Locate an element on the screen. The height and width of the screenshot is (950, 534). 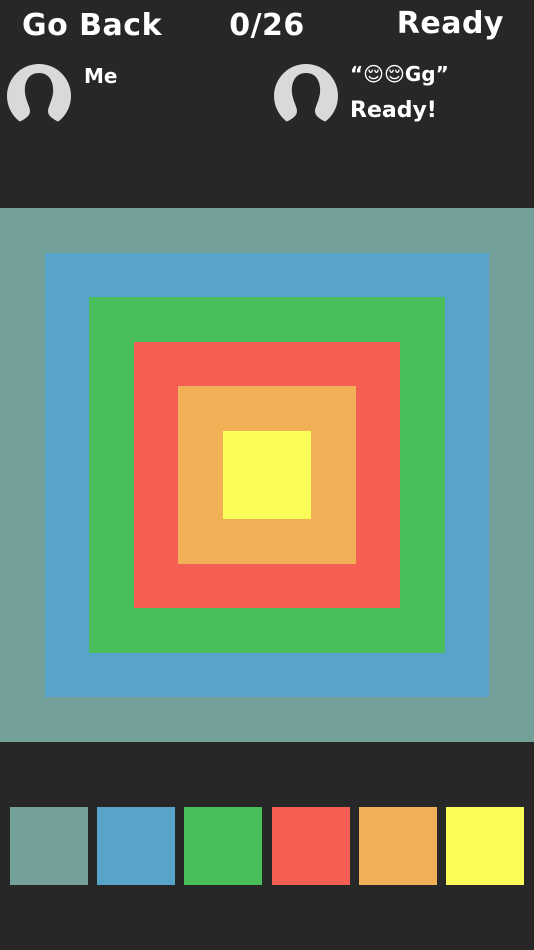
color-swatch-yellow is located at coordinates (485, 846).